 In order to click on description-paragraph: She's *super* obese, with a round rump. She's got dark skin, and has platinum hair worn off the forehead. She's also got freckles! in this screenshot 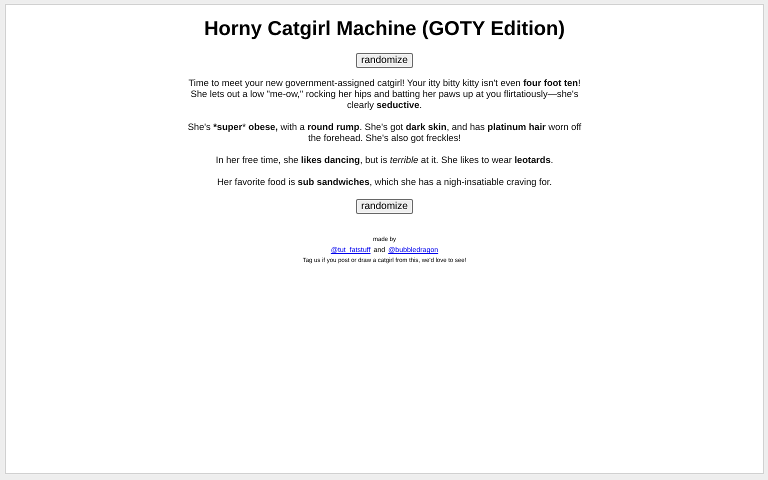, I will do `click(384, 133)`.